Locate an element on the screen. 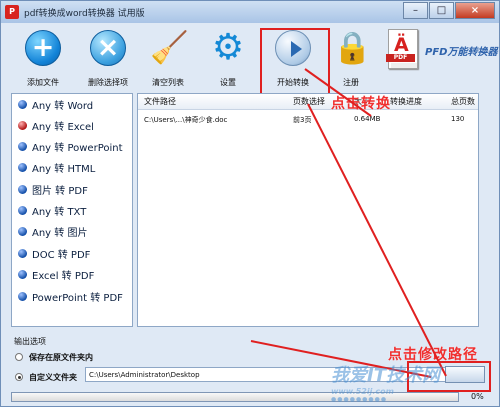  sidebar-item-powerpoint-to-pdf: PowerPoint 转 PDF is located at coordinates (72, 296).